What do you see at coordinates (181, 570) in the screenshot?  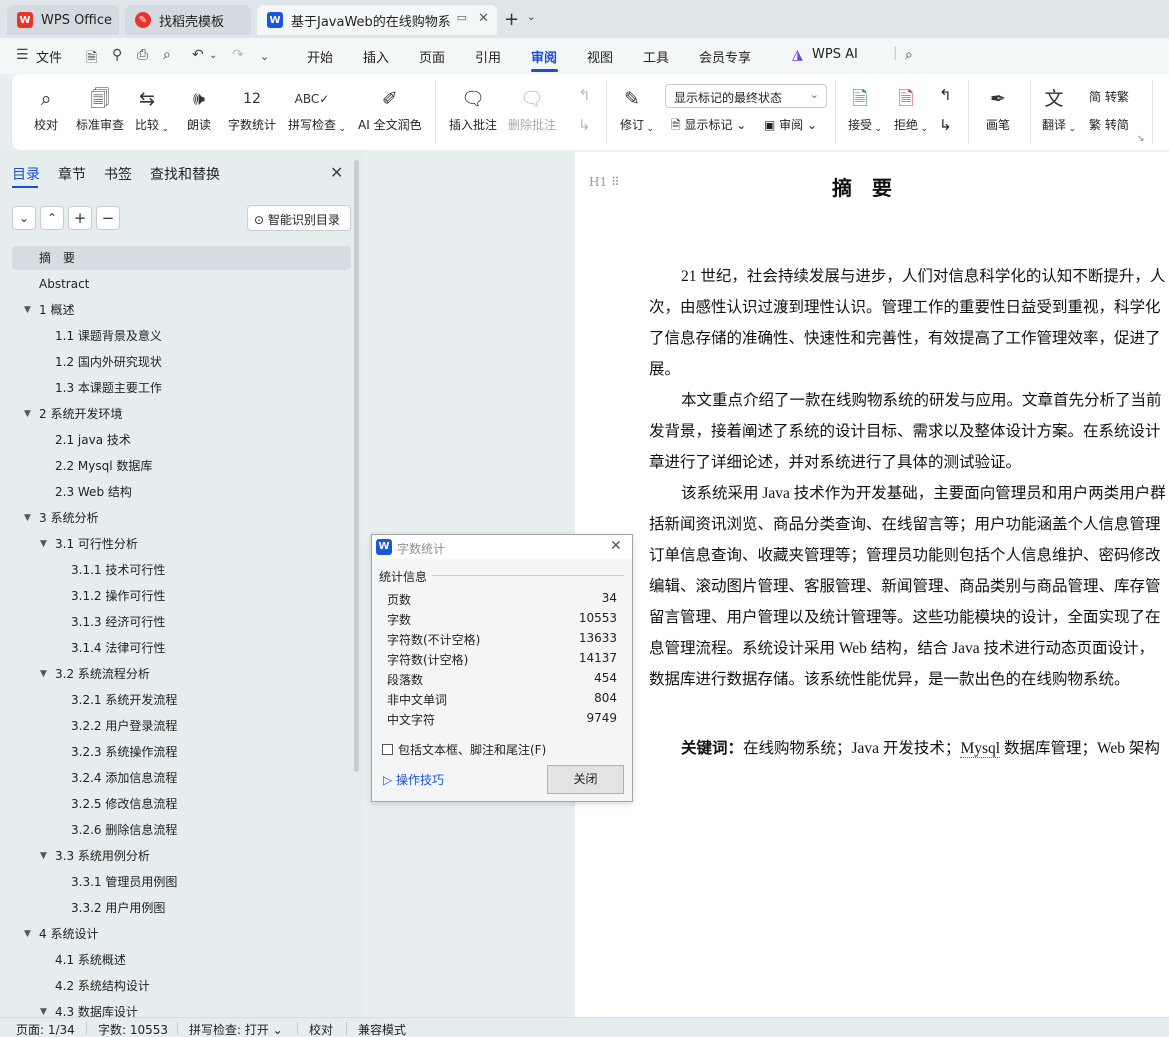 I see `toc-item: 3.1.1 技术可行性` at bounding box center [181, 570].